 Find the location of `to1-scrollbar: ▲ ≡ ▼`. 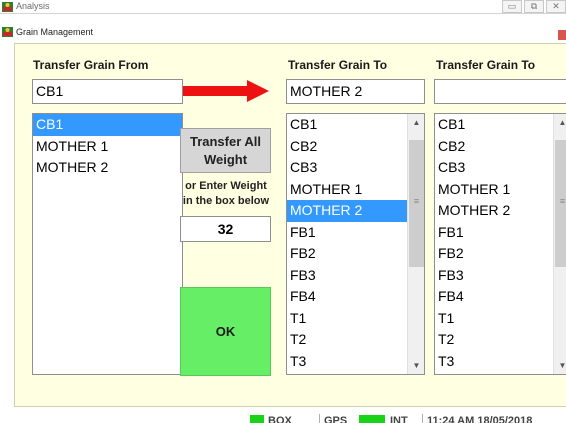

to1-scrollbar: ▲ ≡ ▼ is located at coordinates (415, 244).